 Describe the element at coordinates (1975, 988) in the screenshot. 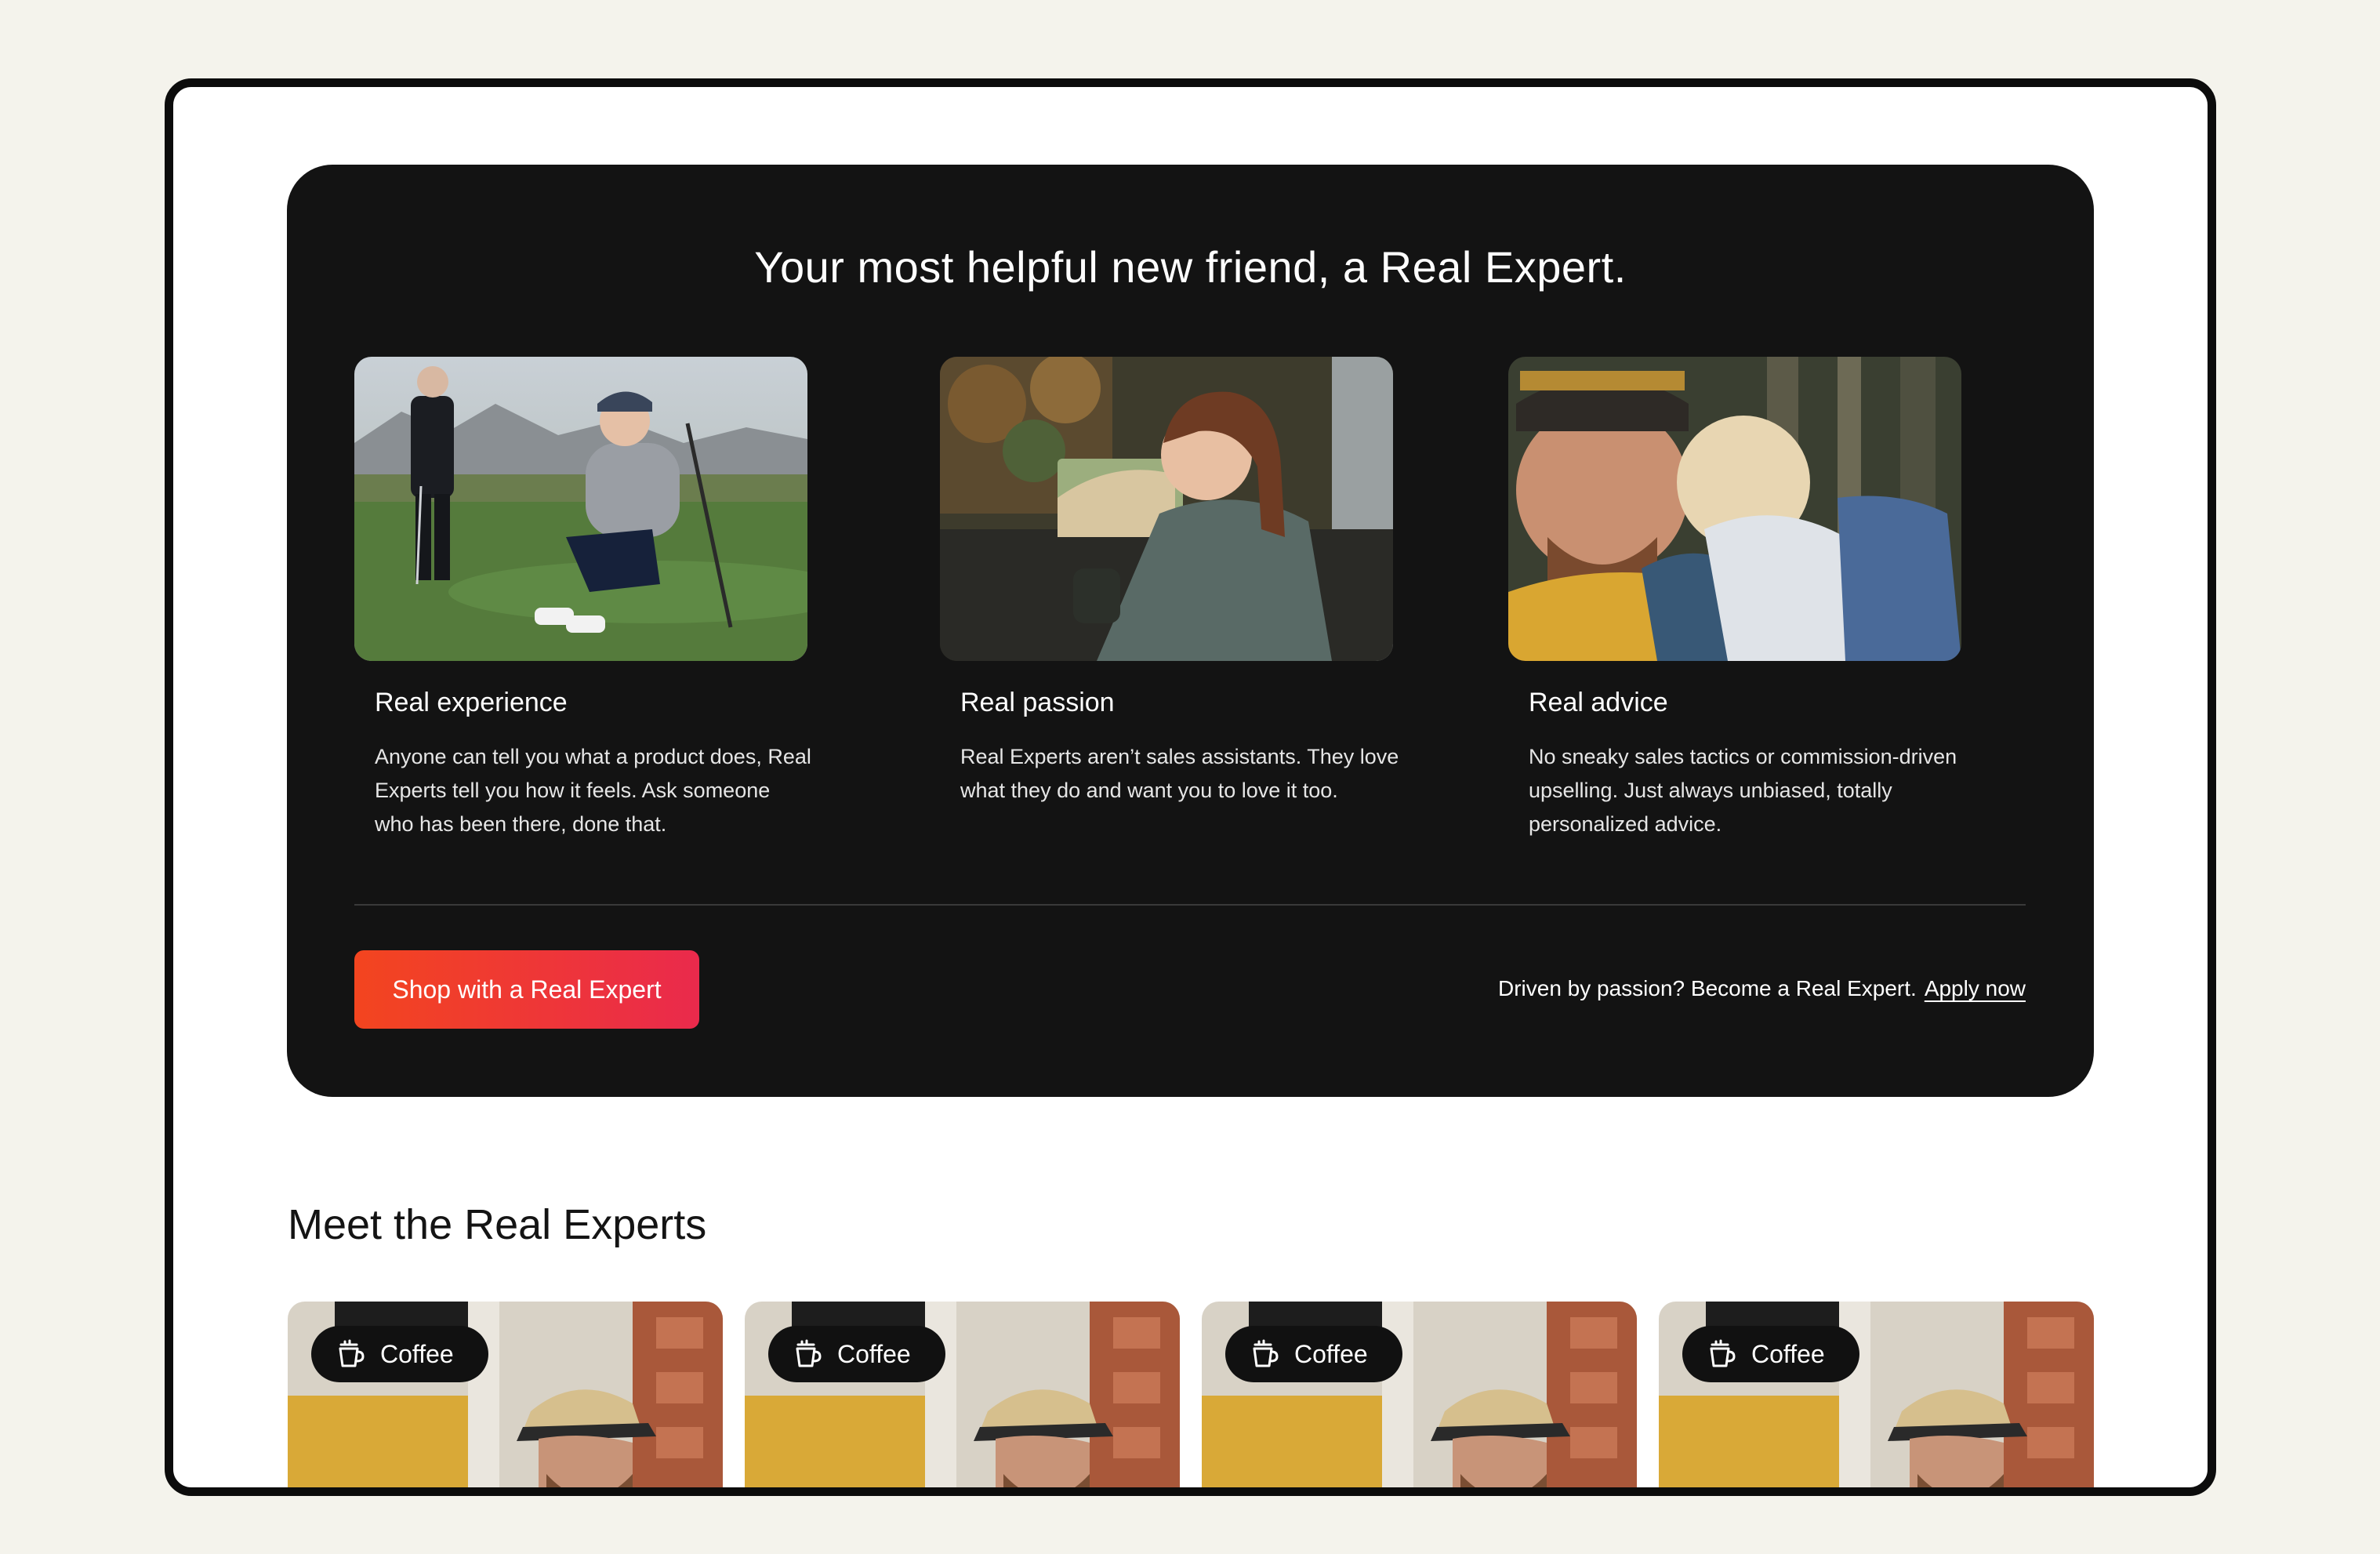

I see `apply-now-link: Apply now` at that location.